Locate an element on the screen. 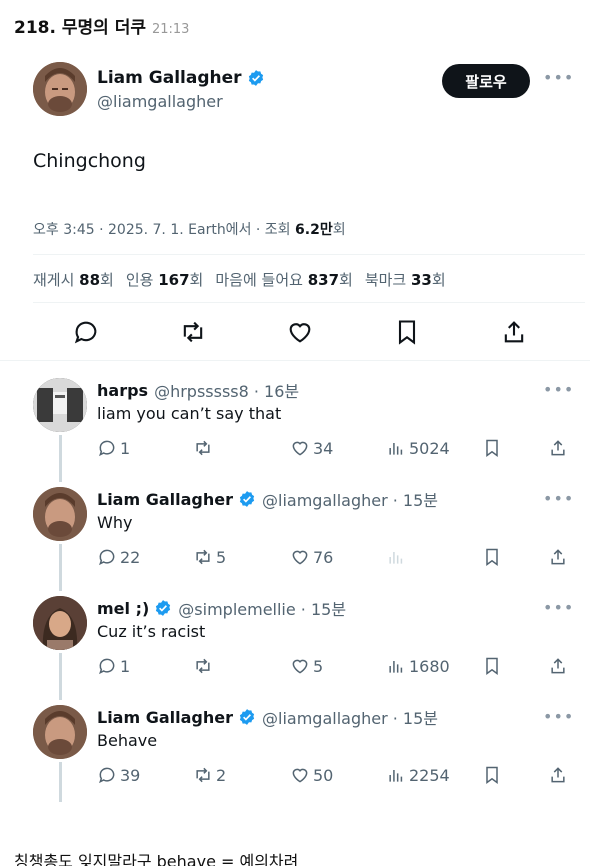 Image resolution: width=600 pixels, height=866 pixels. reply-header: mel ;) @simplemellie · 15분 is located at coordinates (221, 608).